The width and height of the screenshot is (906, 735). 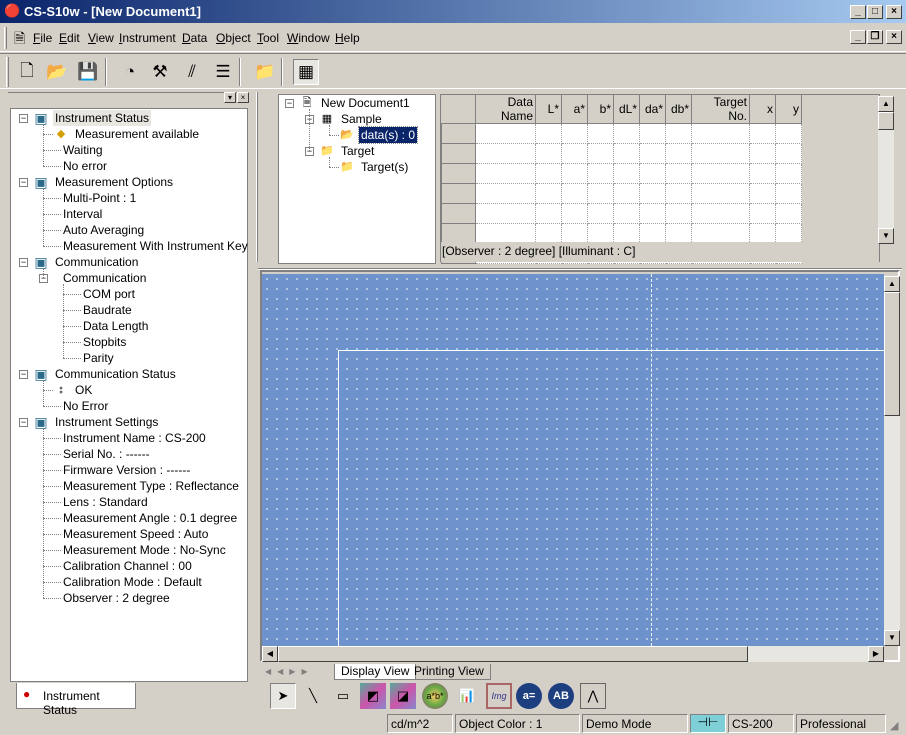 I want to click on menu-file: File, so click(x=42, y=38).